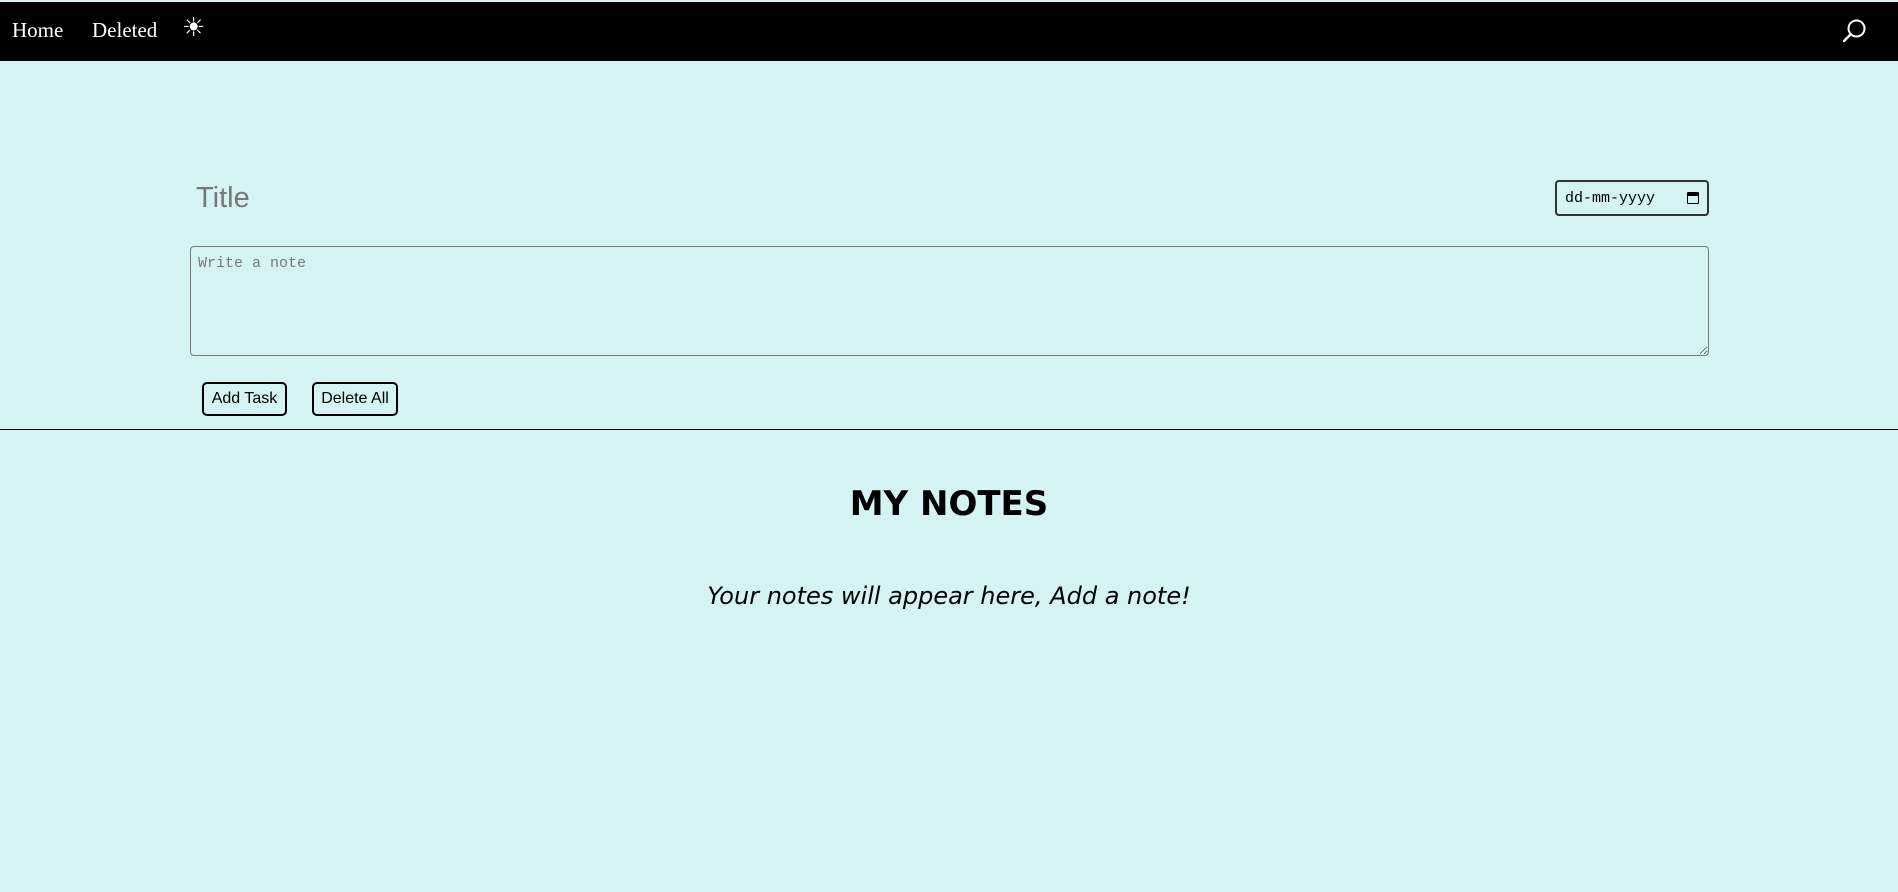  I want to click on section-divider, so click(949, 429).